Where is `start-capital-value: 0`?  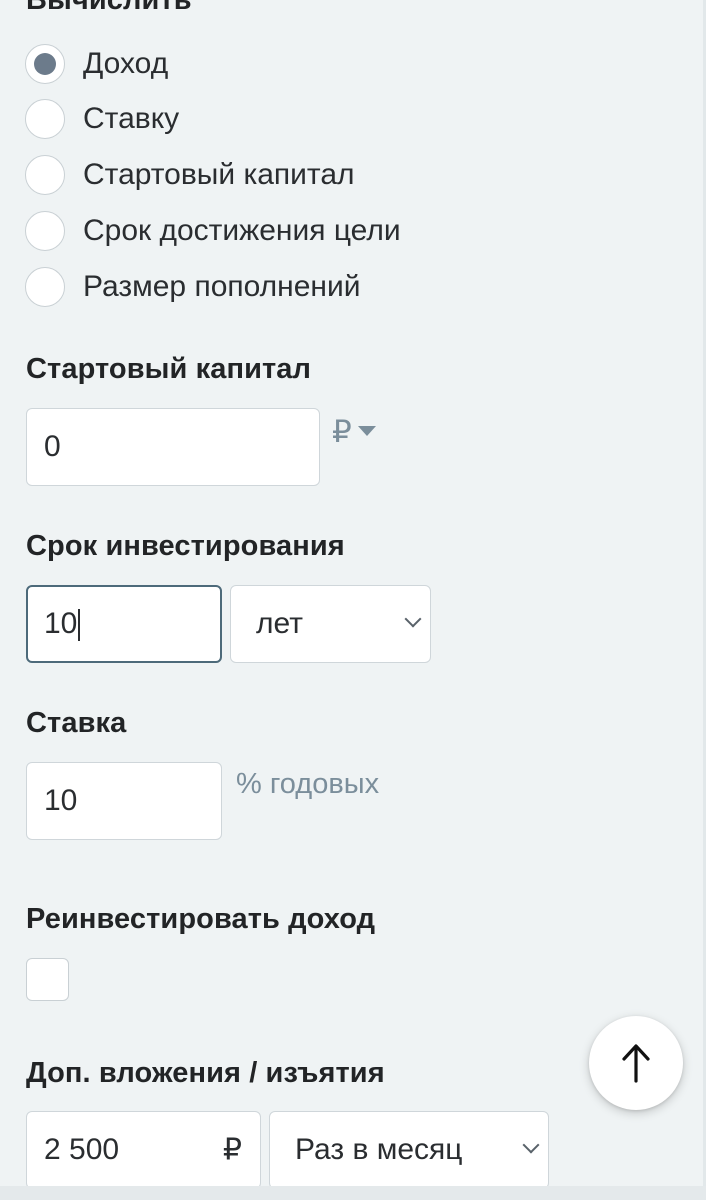
start-capital-value: 0 is located at coordinates (52, 446).